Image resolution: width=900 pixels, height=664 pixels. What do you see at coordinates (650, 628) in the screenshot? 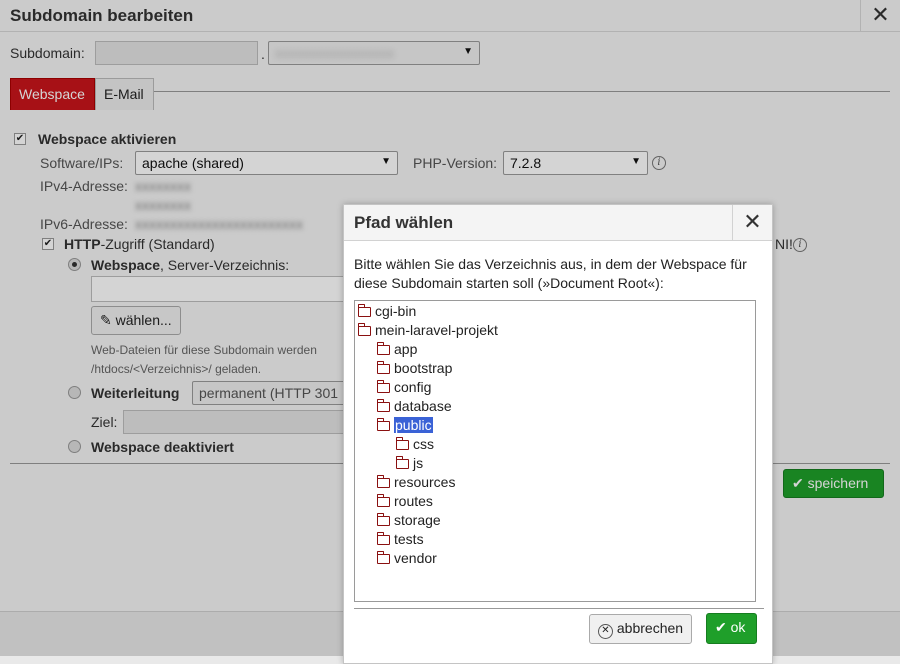
I see `cancel-button-label: abbrechen` at bounding box center [650, 628].